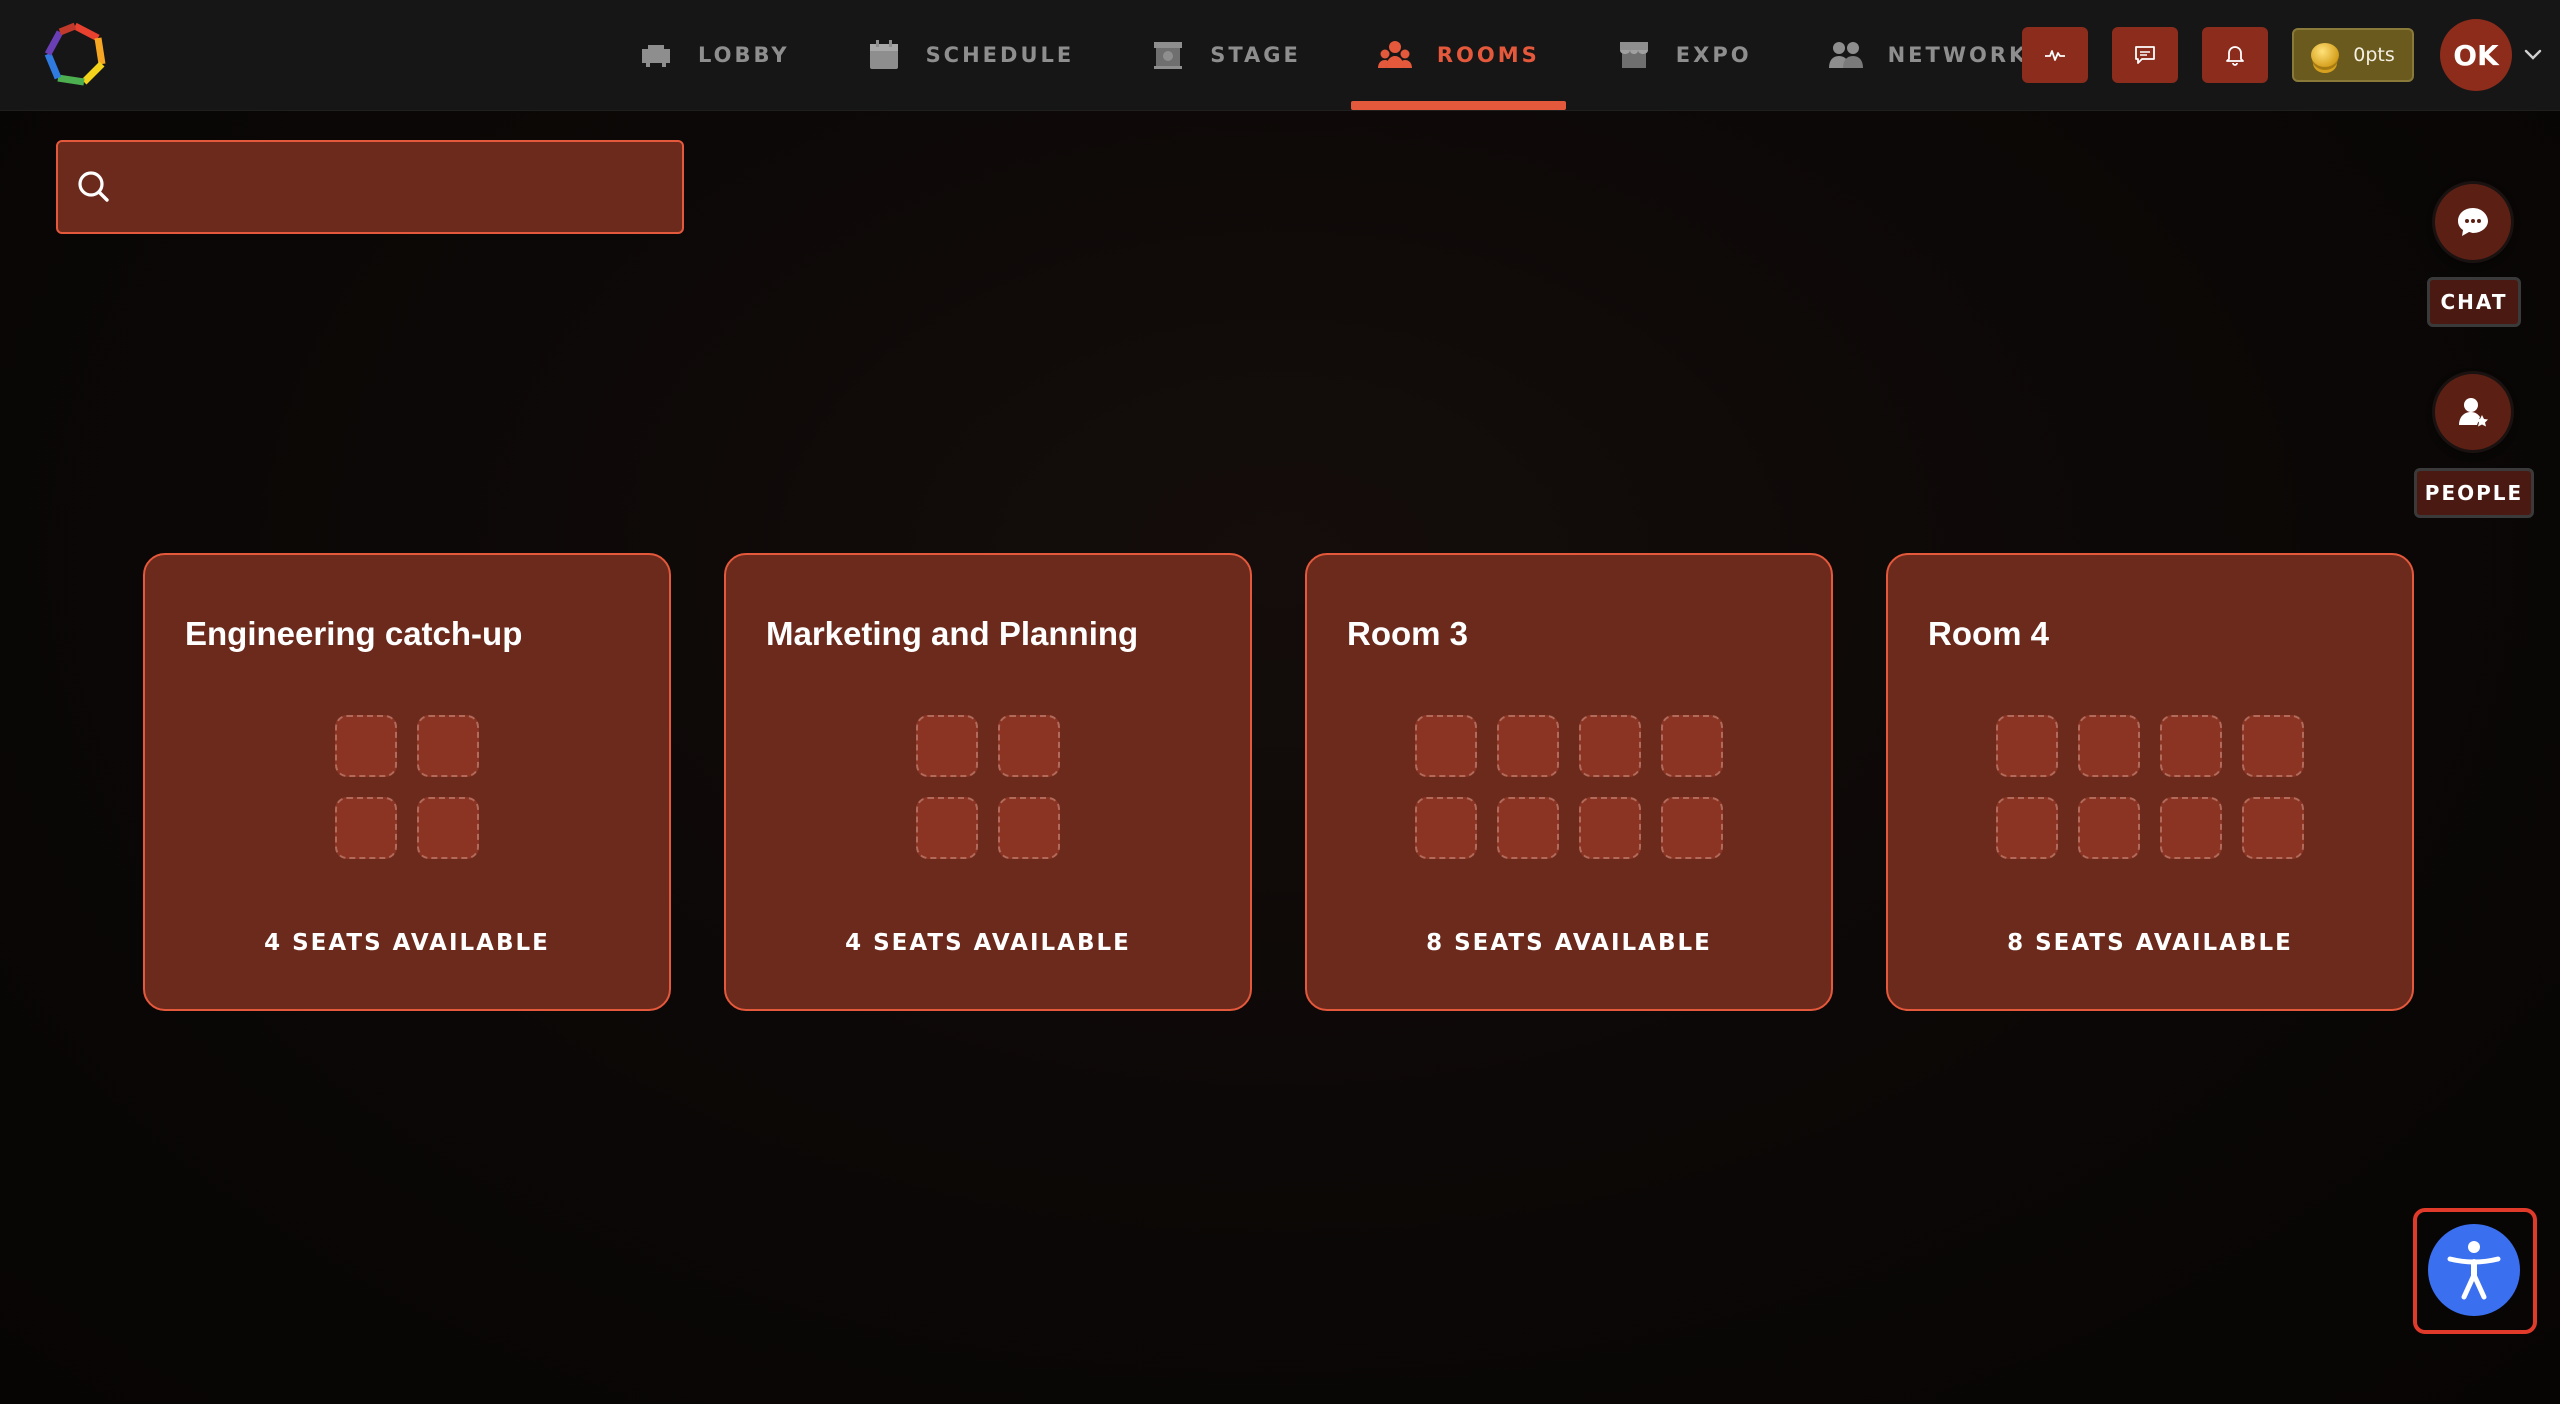  What do you see at coordinates (1488, 55) in the screenshot?
I see `nav-label-rooms: ROOMS` at bounding box center [1488, 55].